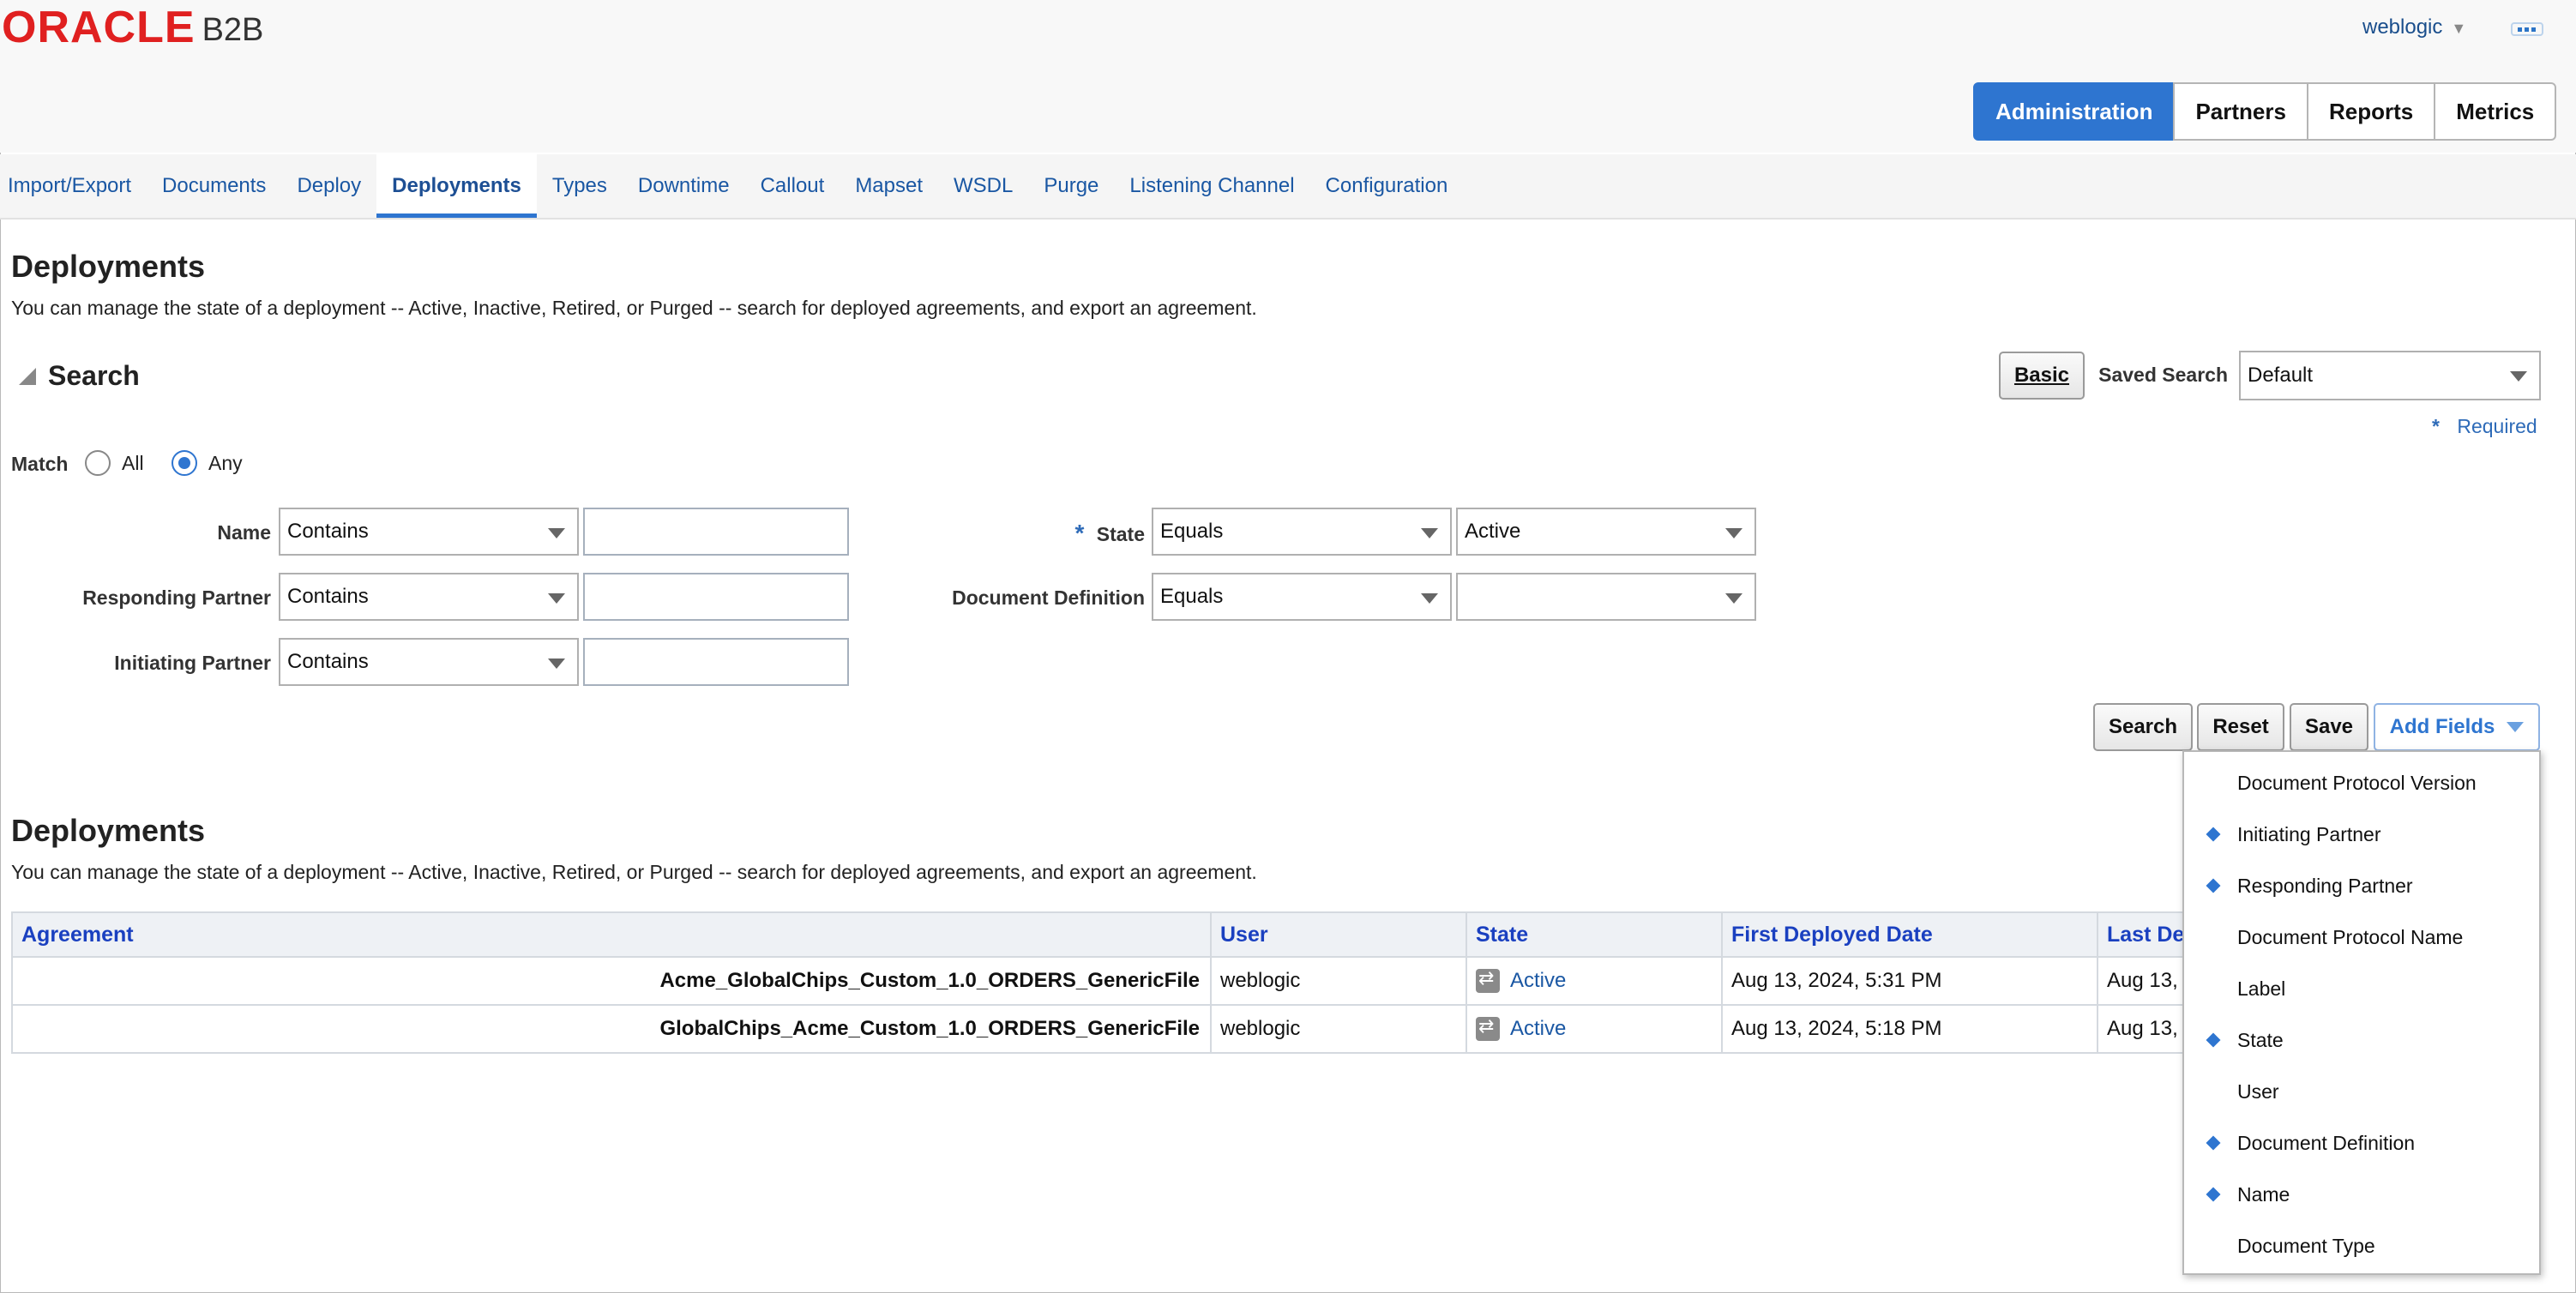 The width and height of the screenshot is (2576, 1293). What do you see at coordinates (94, 376) in the screenshot?
I see `search-title: Search` at bounding box center [94, 376].